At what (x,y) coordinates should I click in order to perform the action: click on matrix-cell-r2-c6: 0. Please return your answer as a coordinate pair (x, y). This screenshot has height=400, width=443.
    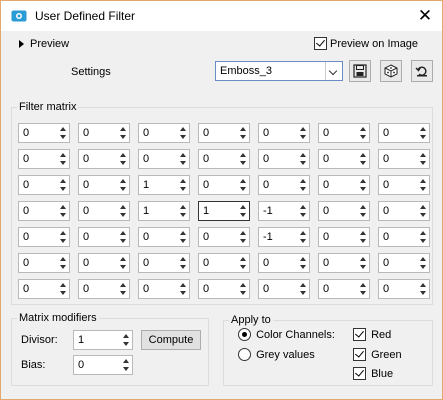
    Looking at the image, I should click on (344, 159).